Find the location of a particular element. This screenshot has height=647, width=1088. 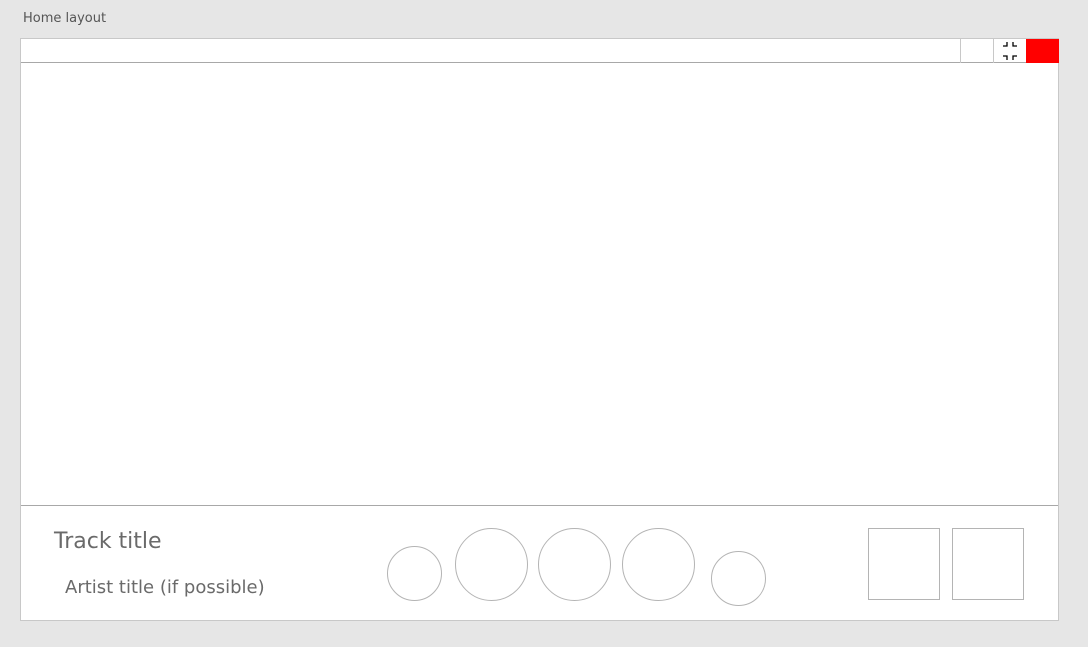

previous-button is located at coordinates (491, 564).